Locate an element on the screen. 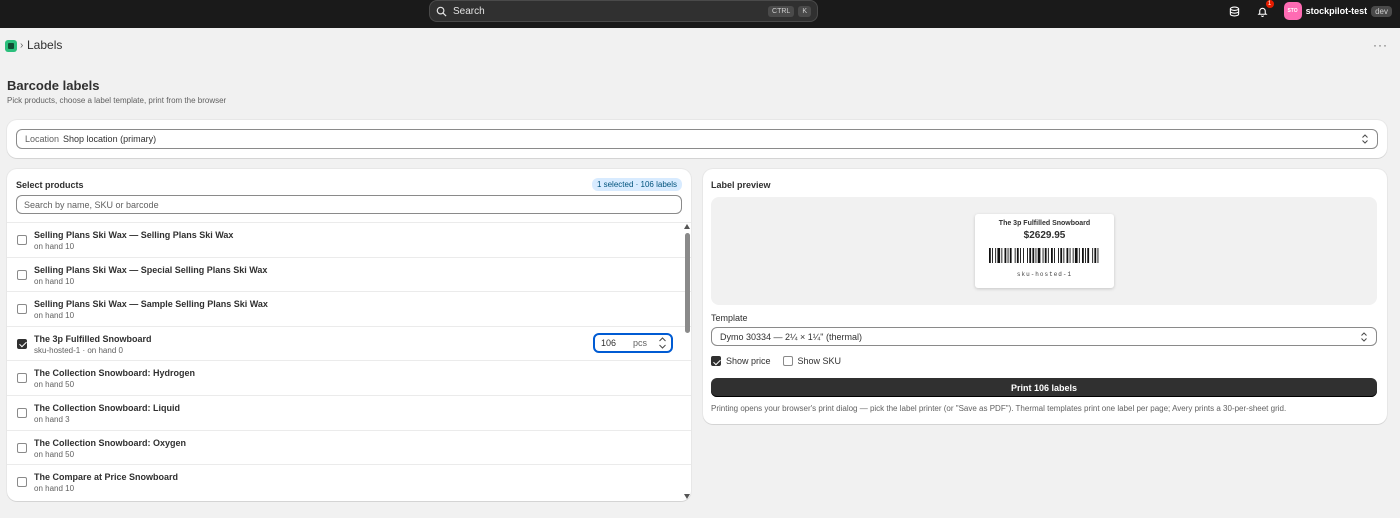 The image size is (1400, 518). location-label: Location is located at coordinates (42, 139).